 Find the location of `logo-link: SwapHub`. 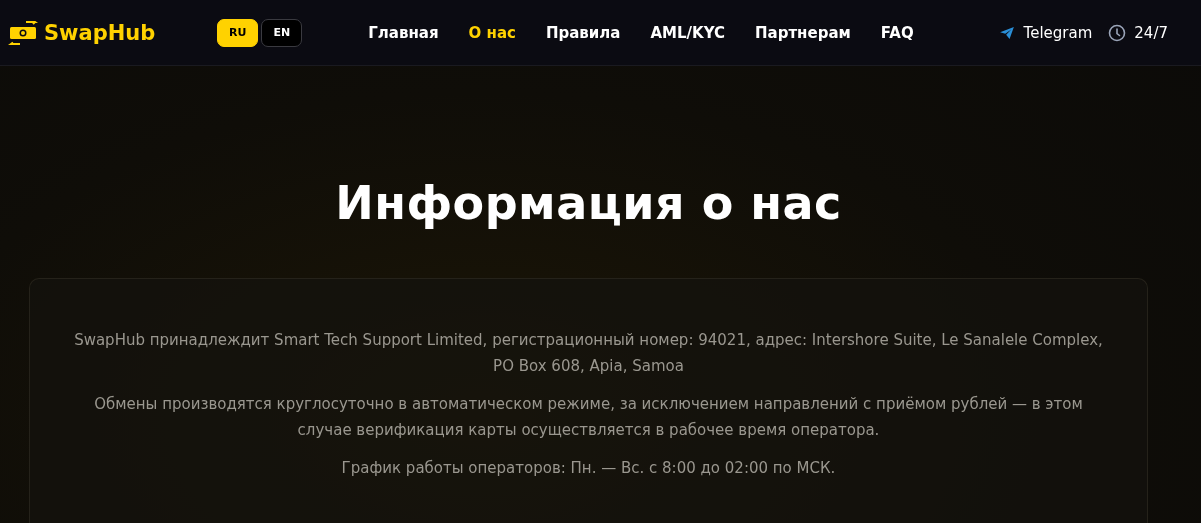

logo-link: SwapHub is located at coordinates (82, 32).